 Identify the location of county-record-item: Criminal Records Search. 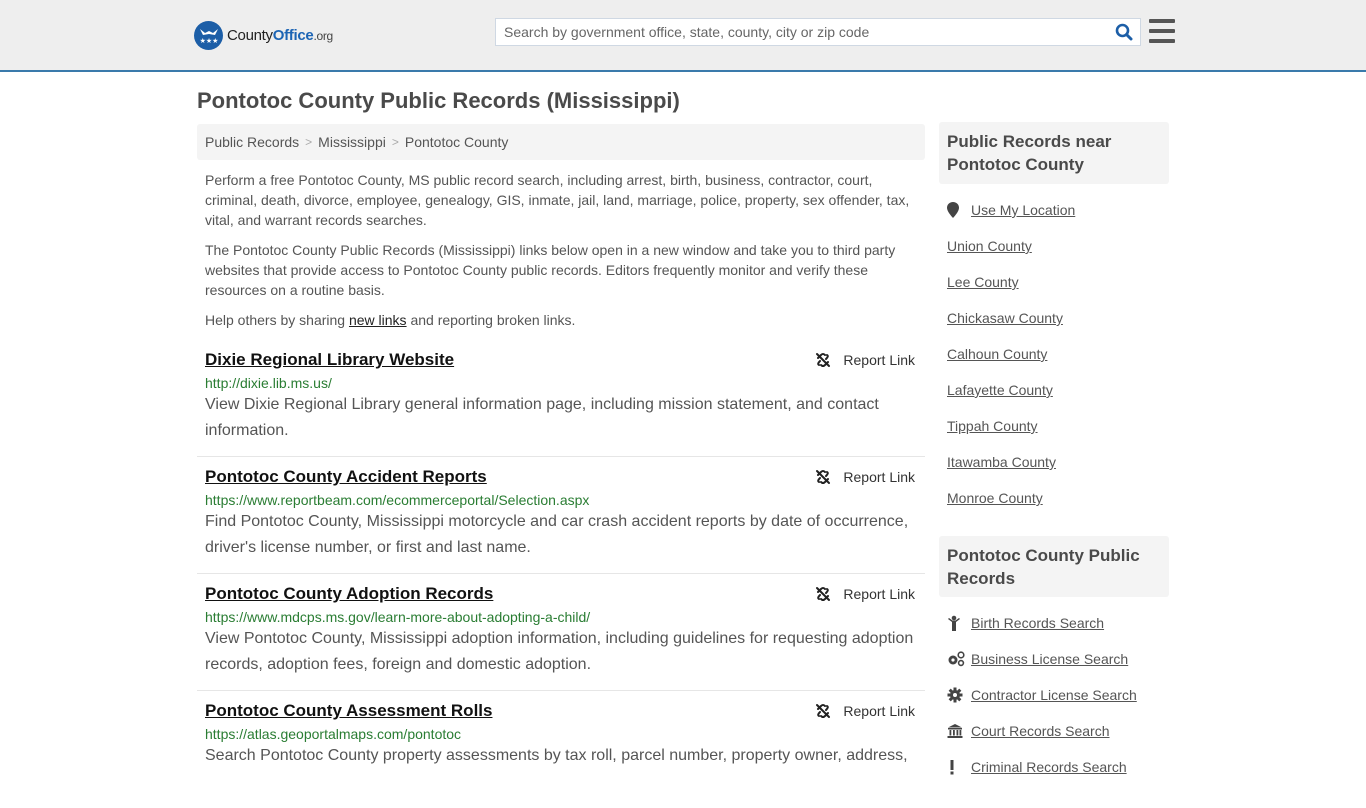
(1058, 767).